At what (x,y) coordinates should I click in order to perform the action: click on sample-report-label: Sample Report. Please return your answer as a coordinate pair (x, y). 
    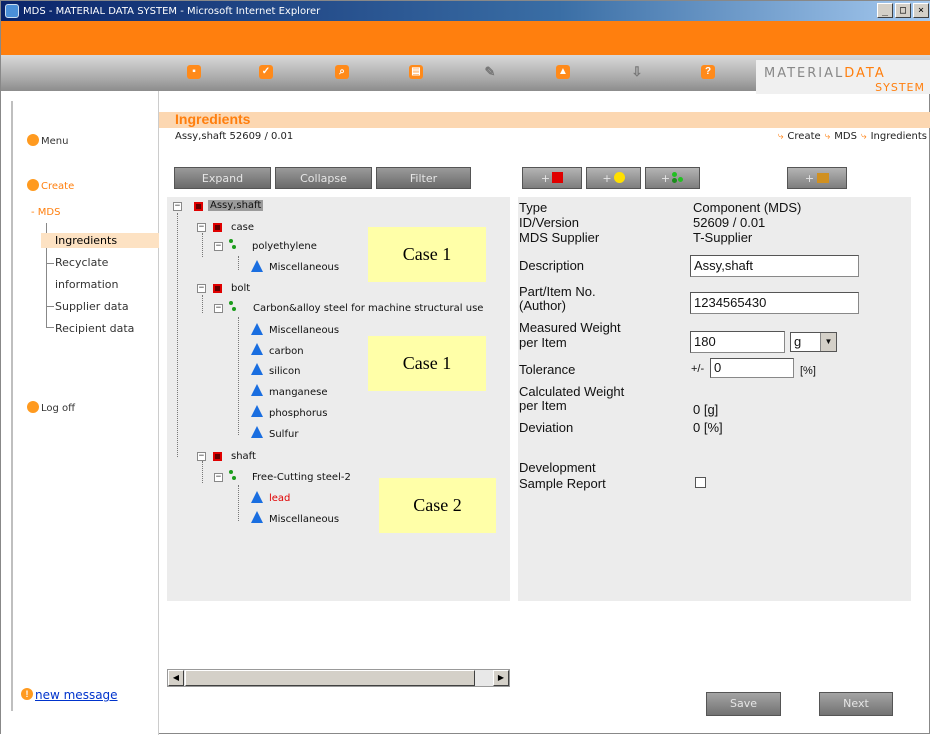
    Looking at the image, I should click on (562, 483).